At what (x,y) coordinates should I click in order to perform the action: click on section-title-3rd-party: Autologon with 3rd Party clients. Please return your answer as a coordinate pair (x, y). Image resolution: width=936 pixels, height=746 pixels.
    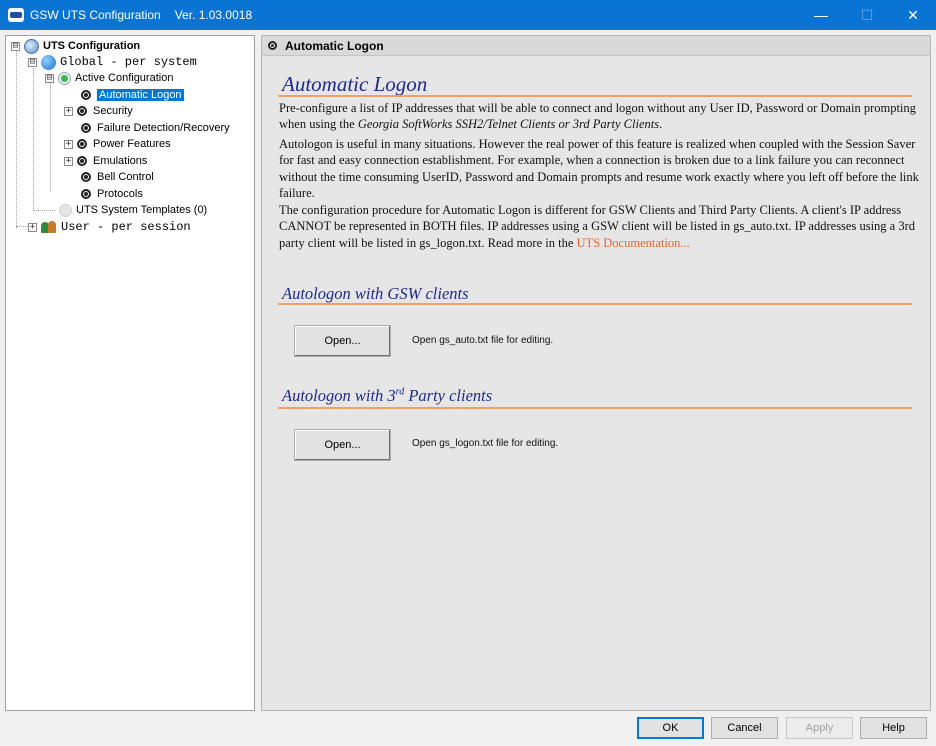
    Looking at the image, I should click on (387, 395).